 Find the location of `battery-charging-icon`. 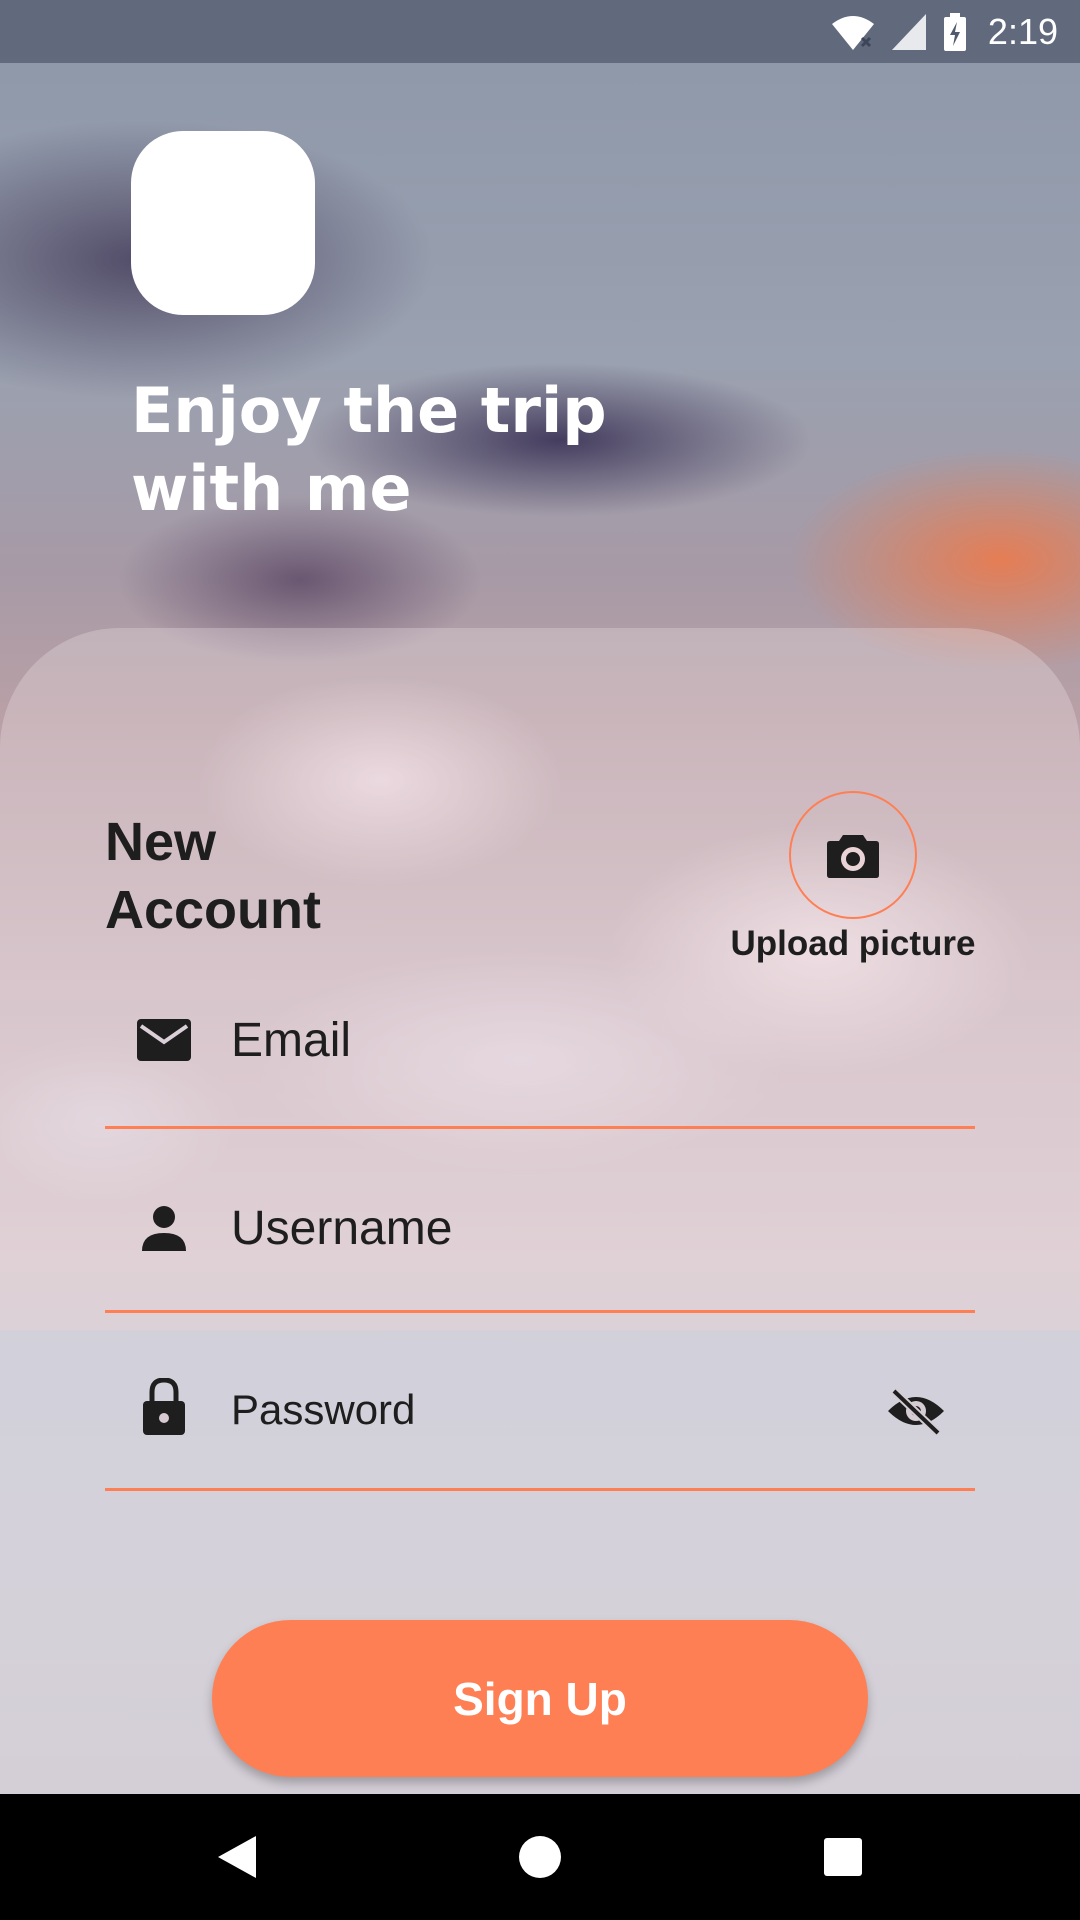

battery-charging-icon is located at coordinates (954, 32).